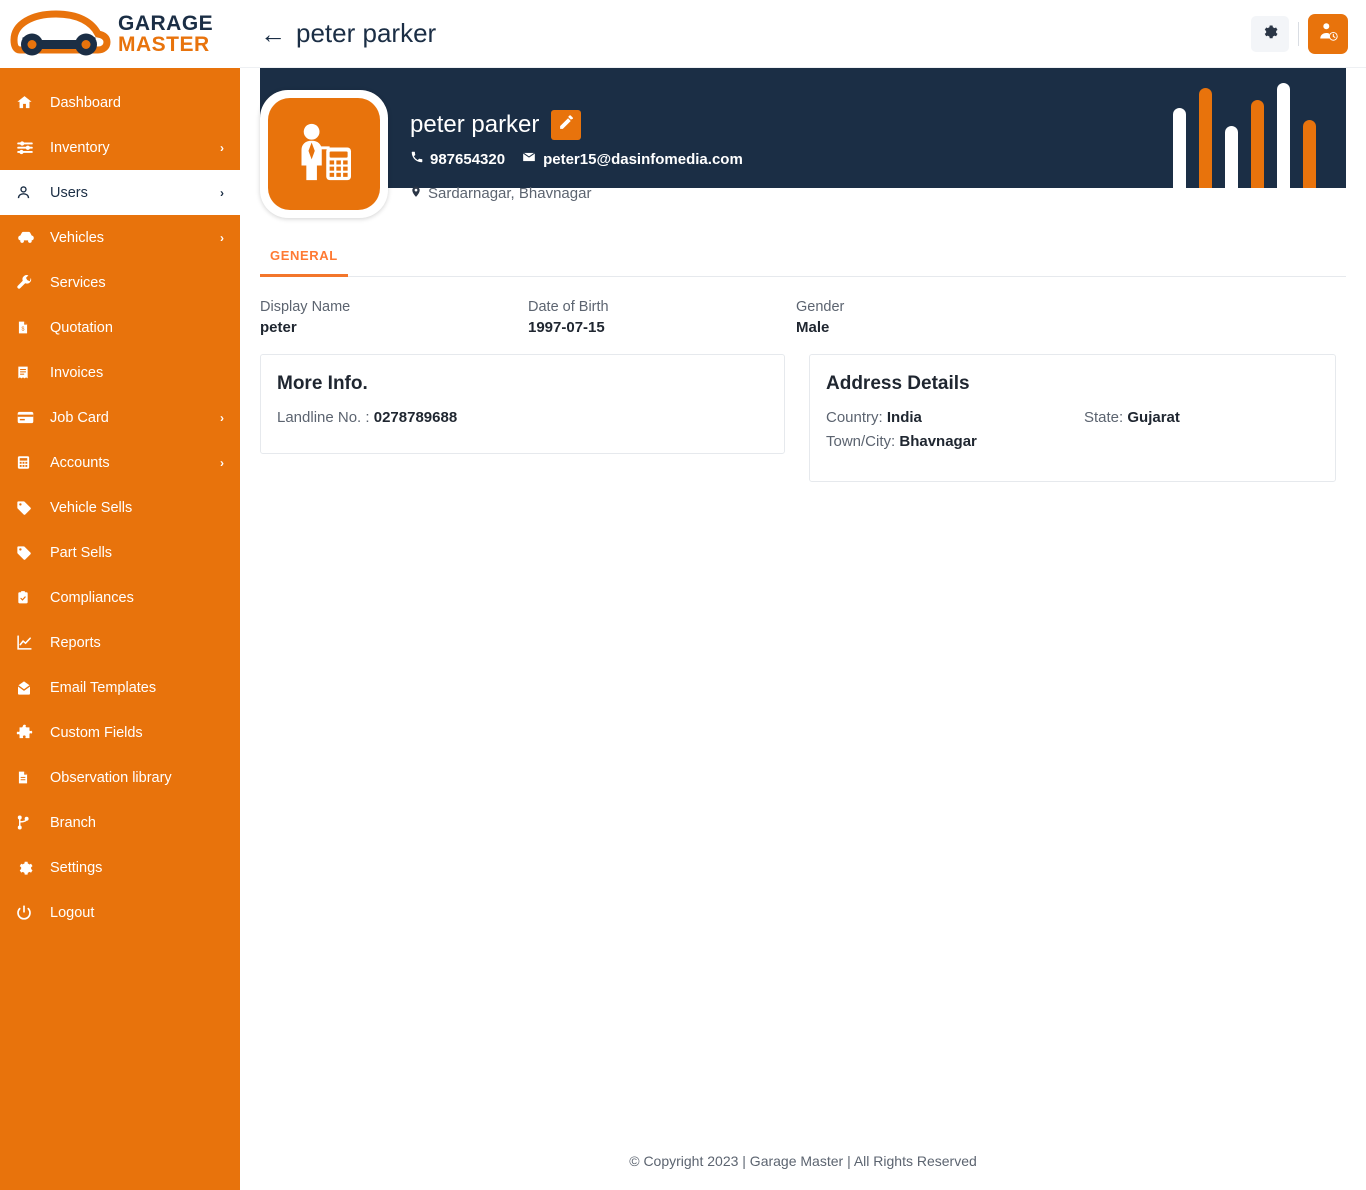 The height and width of the screenshot is (1190, 1366). I want to click on car-wrench-logo-icon, so click(59, 34).